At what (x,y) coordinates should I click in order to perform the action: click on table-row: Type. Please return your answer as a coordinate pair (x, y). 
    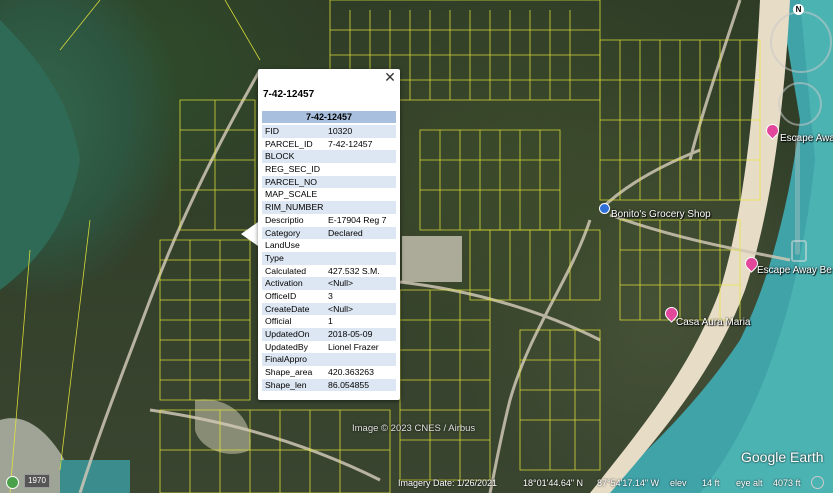
    Looking at the image, I should click on (329, 258).